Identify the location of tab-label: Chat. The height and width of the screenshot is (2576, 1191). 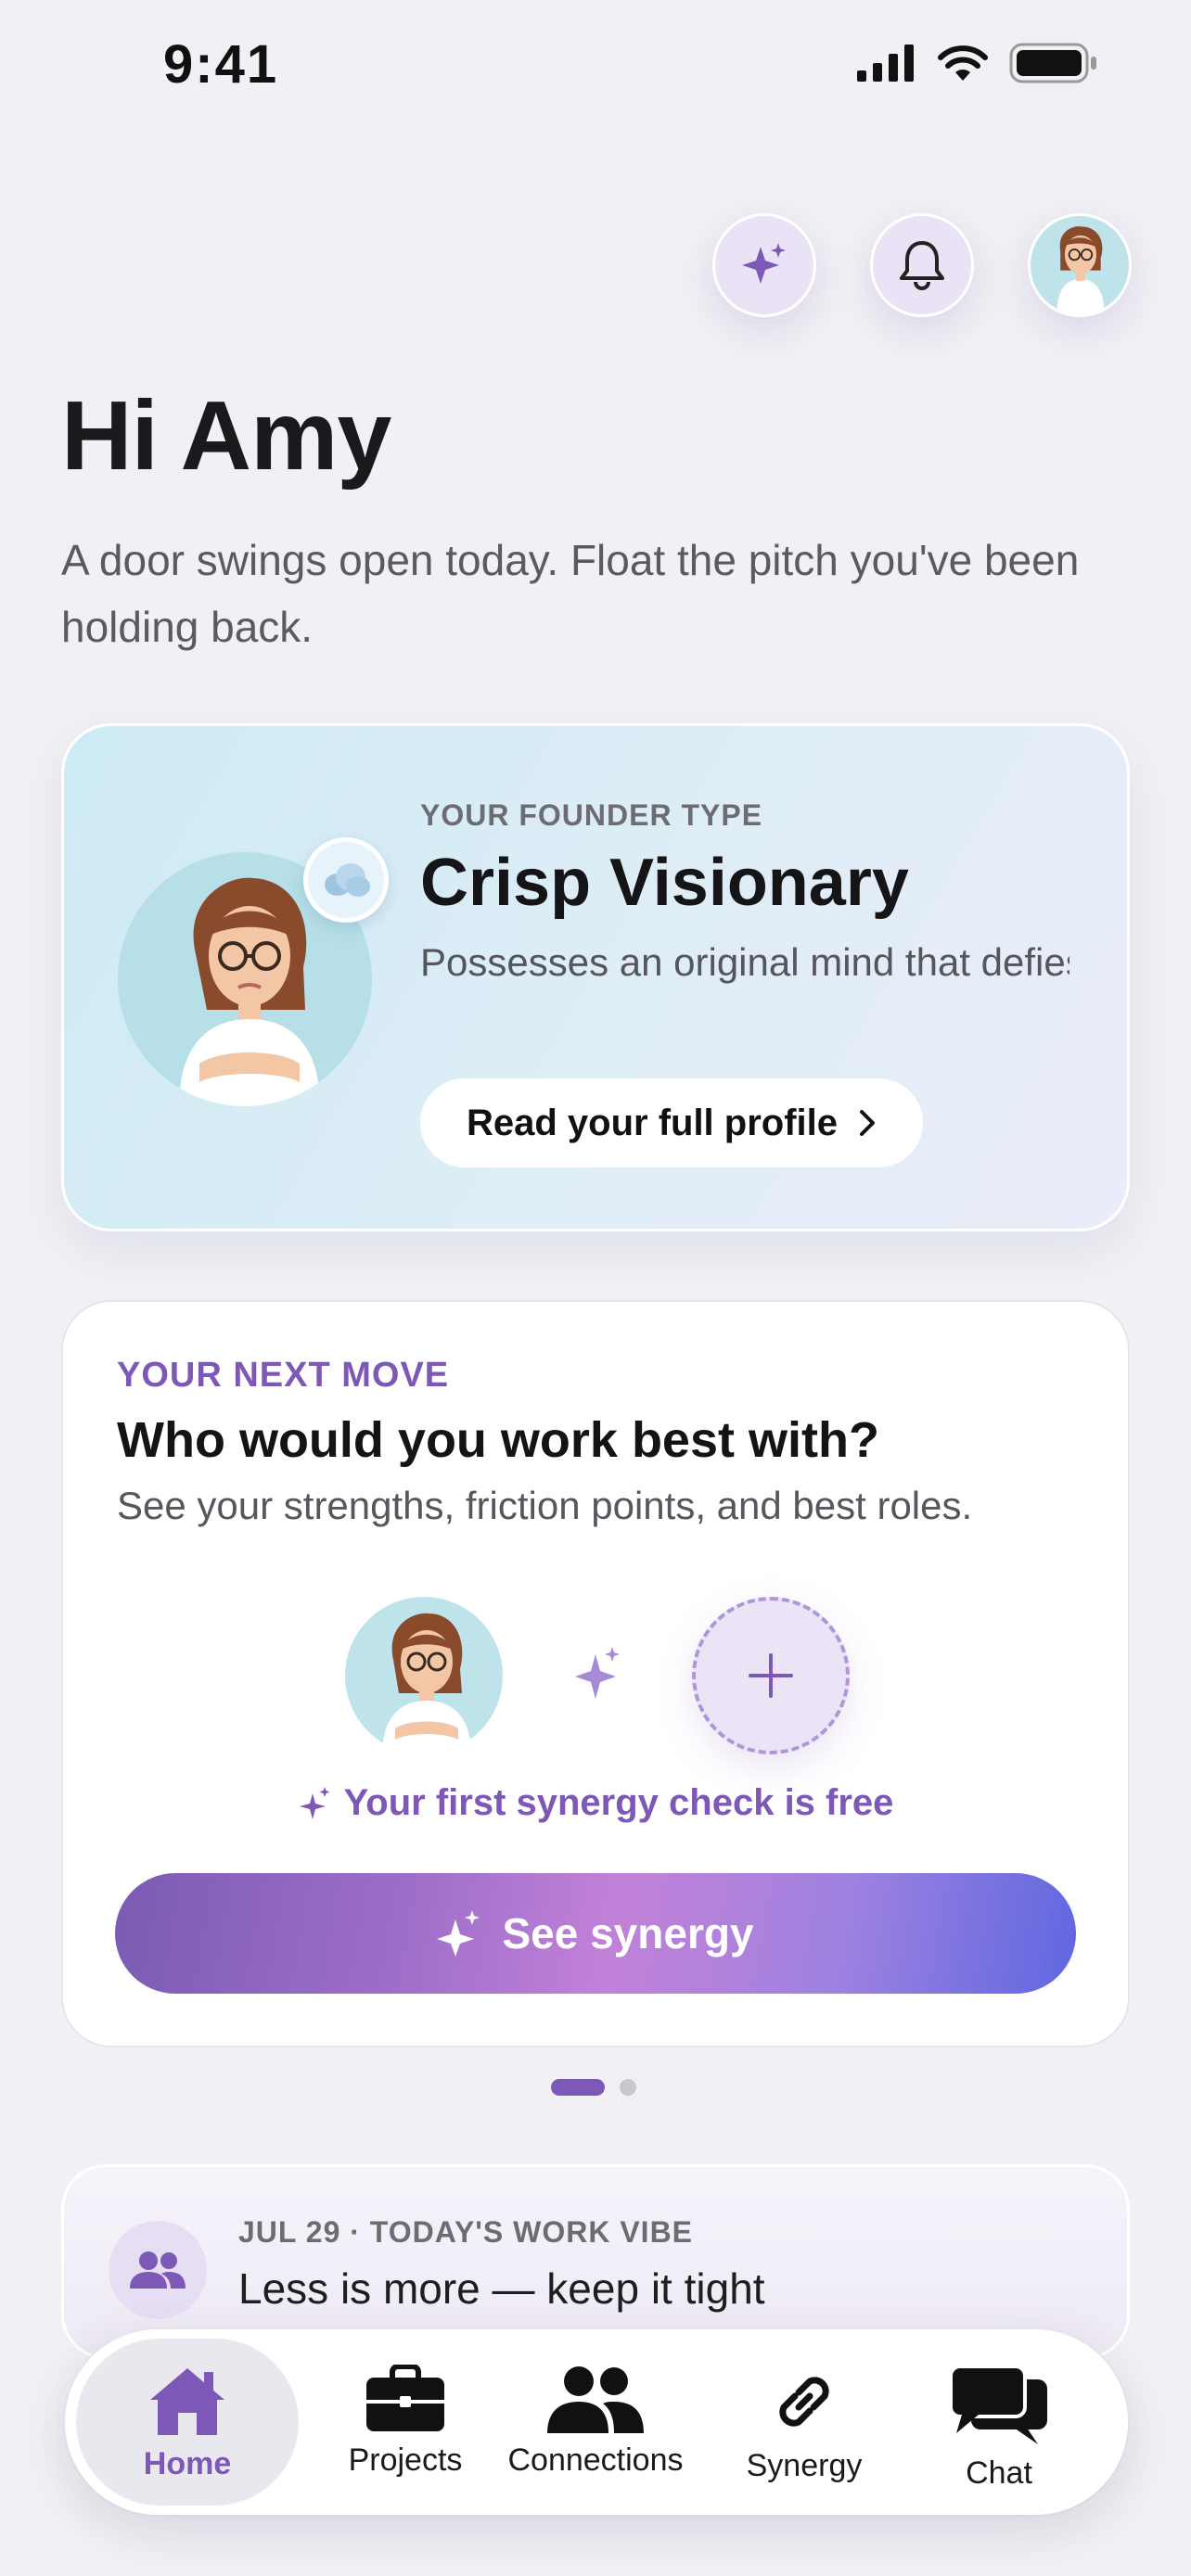
(999, 2473).